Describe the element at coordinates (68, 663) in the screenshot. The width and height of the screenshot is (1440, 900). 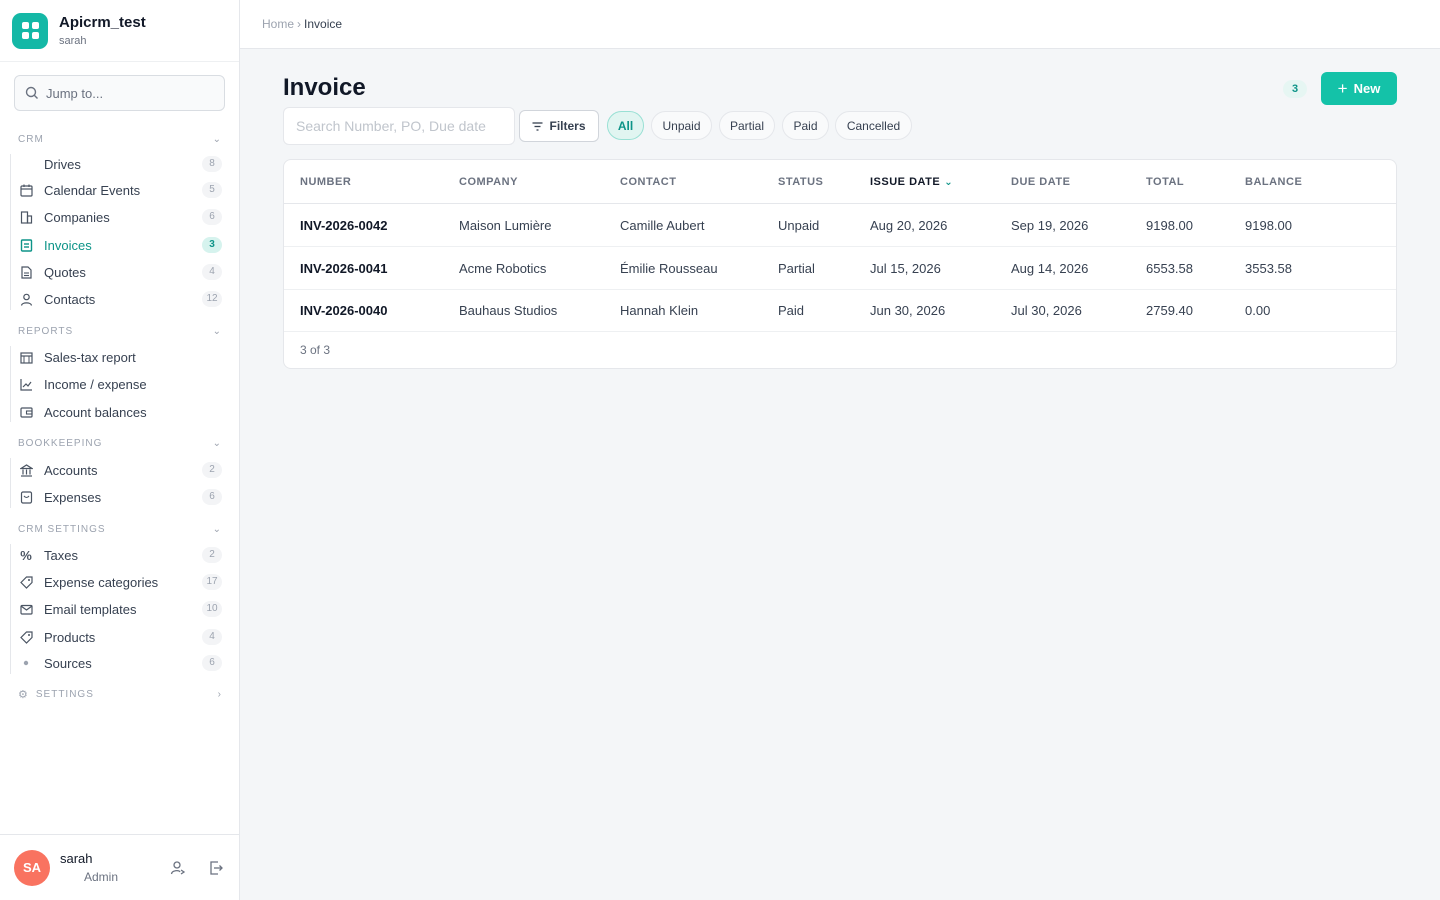
I see `sidebar-item-label: Sources` at that location.